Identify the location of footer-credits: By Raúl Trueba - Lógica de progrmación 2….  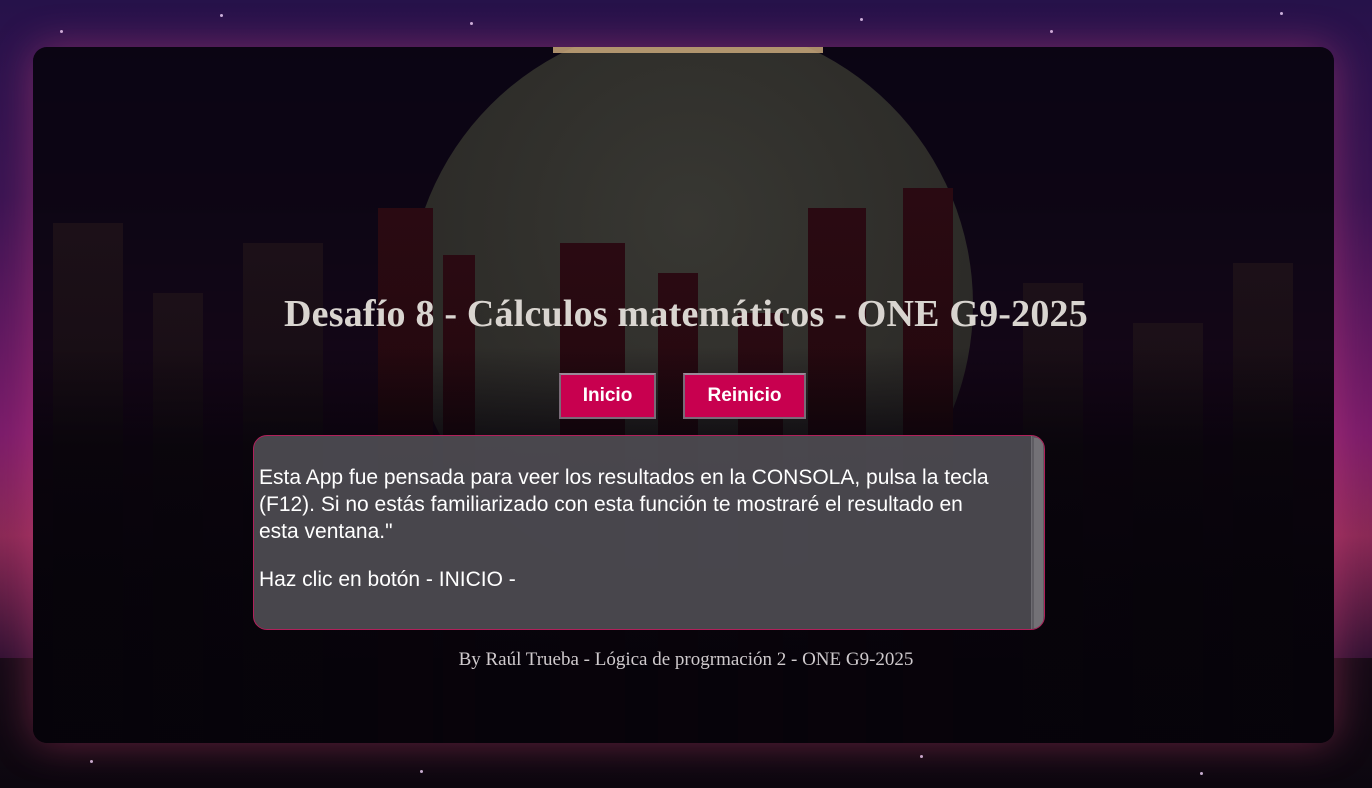
(686, 659).